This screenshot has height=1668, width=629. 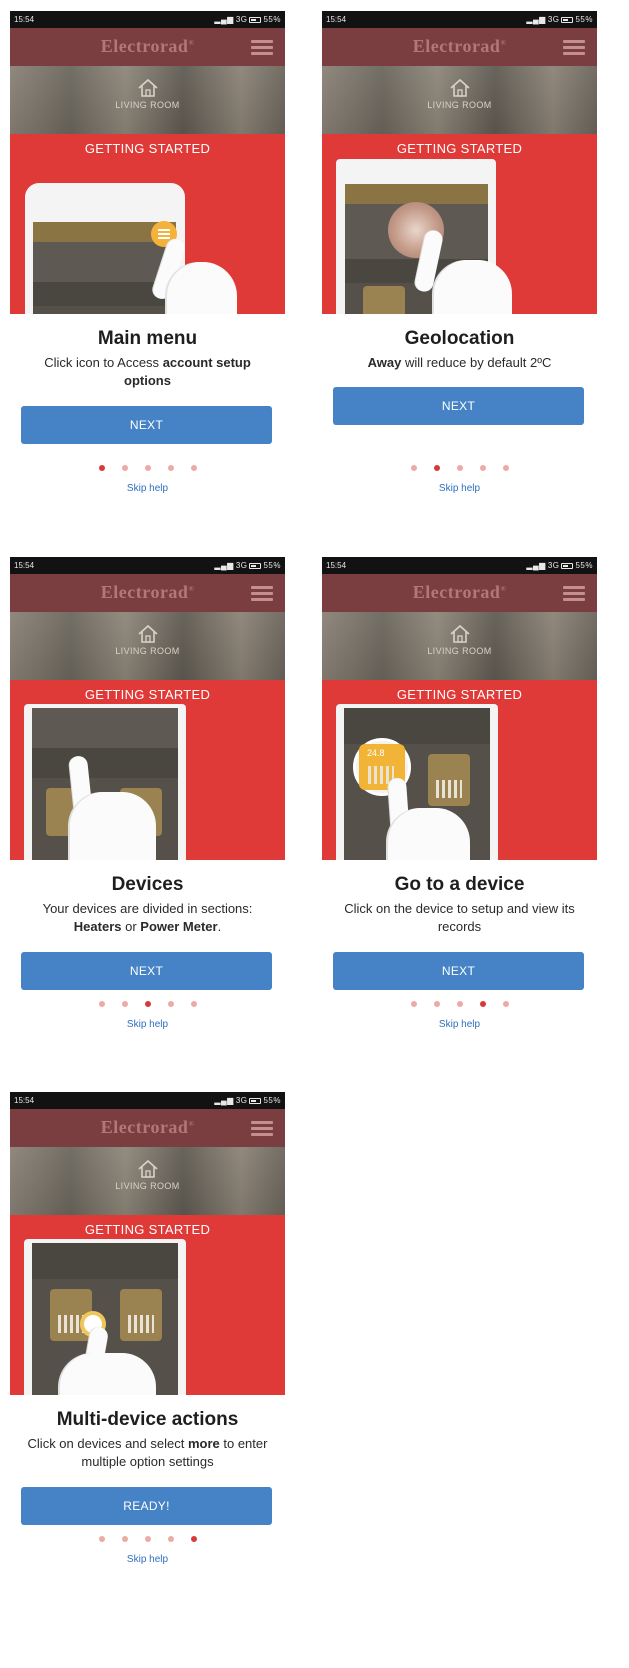 What do you see at coordinates (376, 753) in the screenshot?
I see `device-temperature: 24.8` at bounding box center [376, 753].